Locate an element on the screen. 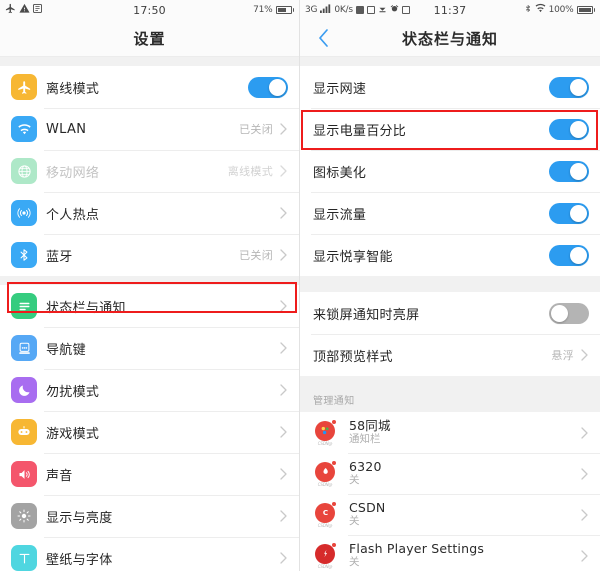 The image size is (600, 571). sidebar-item-hotspot: 个人热点 is located at coordinates (149, 213).